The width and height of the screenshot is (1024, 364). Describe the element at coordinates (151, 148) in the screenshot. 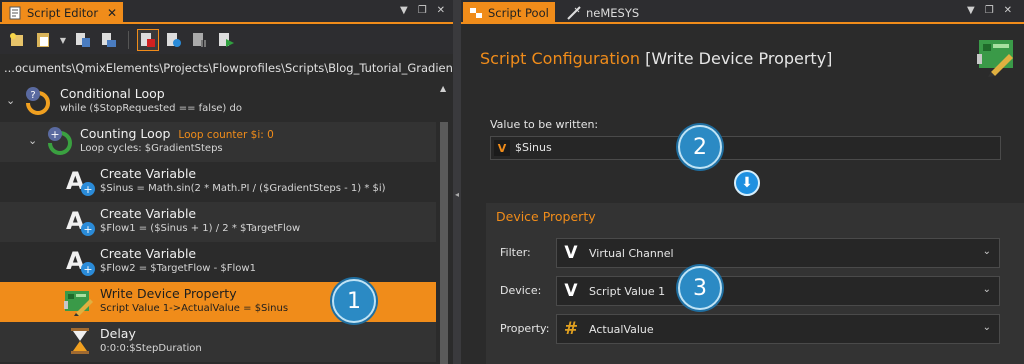

I see `node-subtitle: Loop cycles: $GradientSteps` at that location.